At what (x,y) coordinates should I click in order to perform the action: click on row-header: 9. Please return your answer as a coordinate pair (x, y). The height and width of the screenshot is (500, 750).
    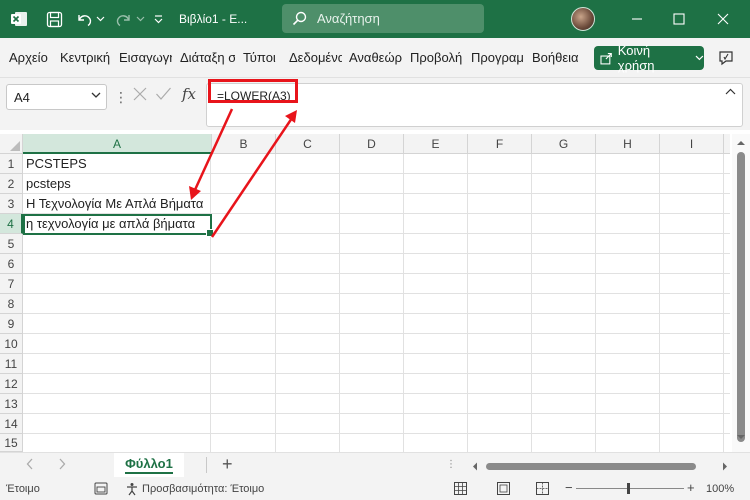
    Looking at the image, I should click on (11, 324).